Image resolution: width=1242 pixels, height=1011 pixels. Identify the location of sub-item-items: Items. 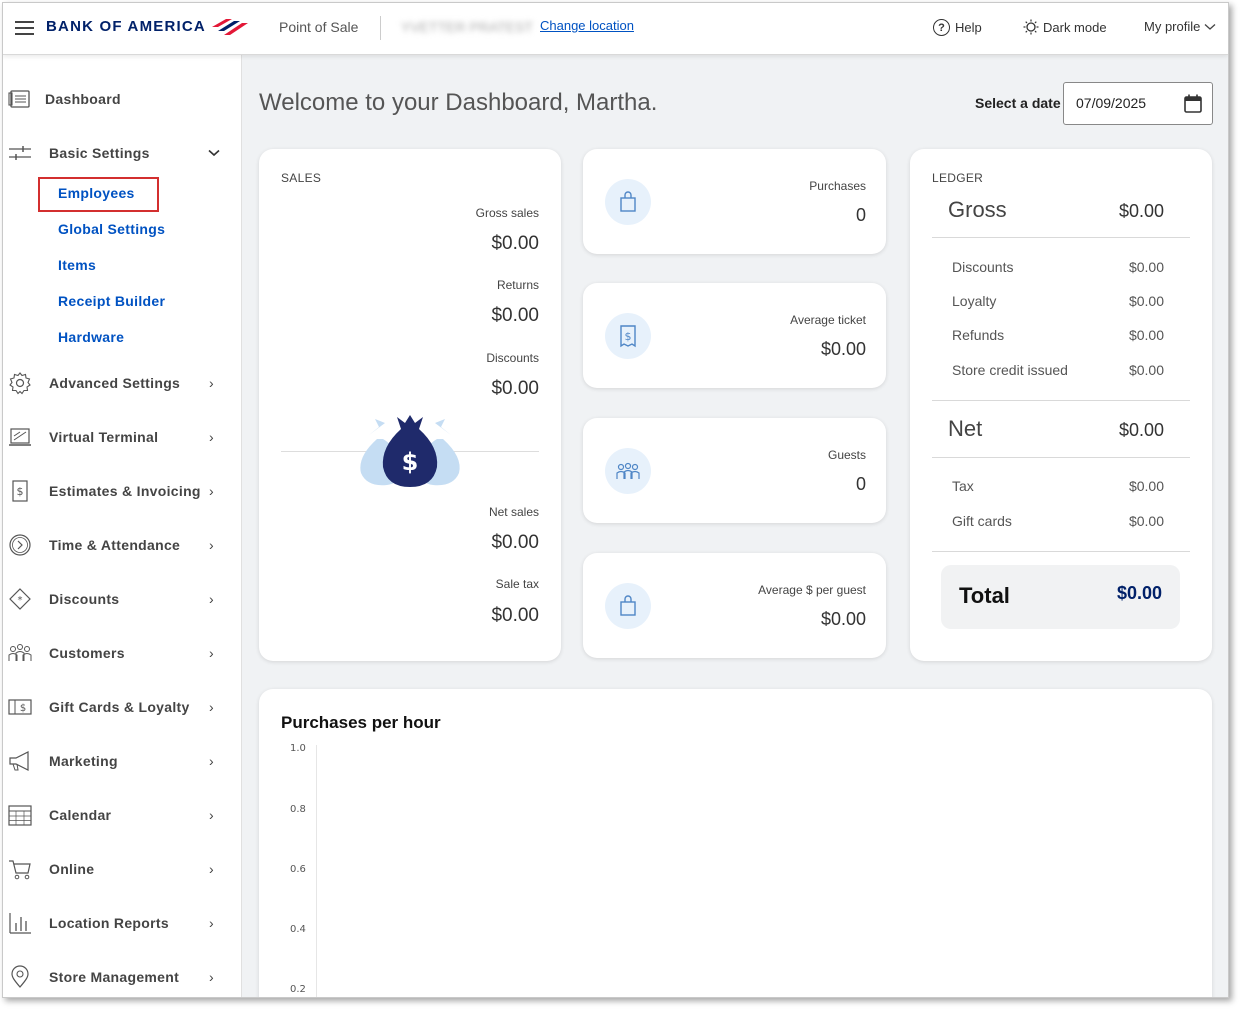
(77, 265).